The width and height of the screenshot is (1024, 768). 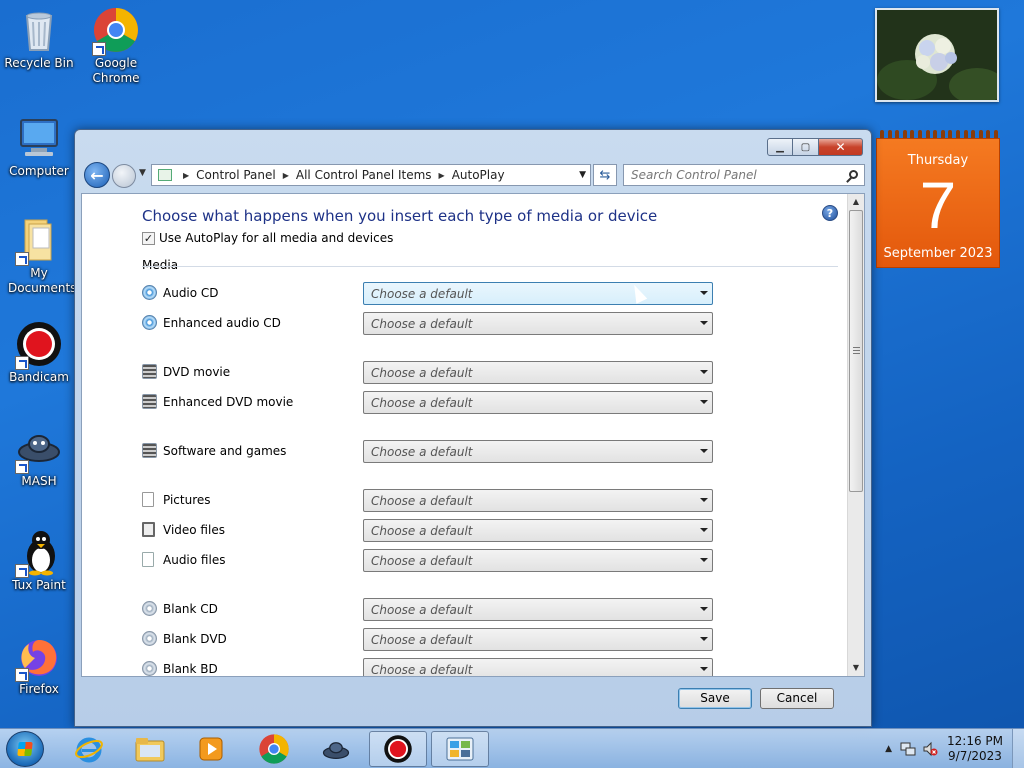 What do you see at coordinates (744, 175) in the screenshot?
I see `search-input: Search Control Panel` at bounding box center [744, 175].